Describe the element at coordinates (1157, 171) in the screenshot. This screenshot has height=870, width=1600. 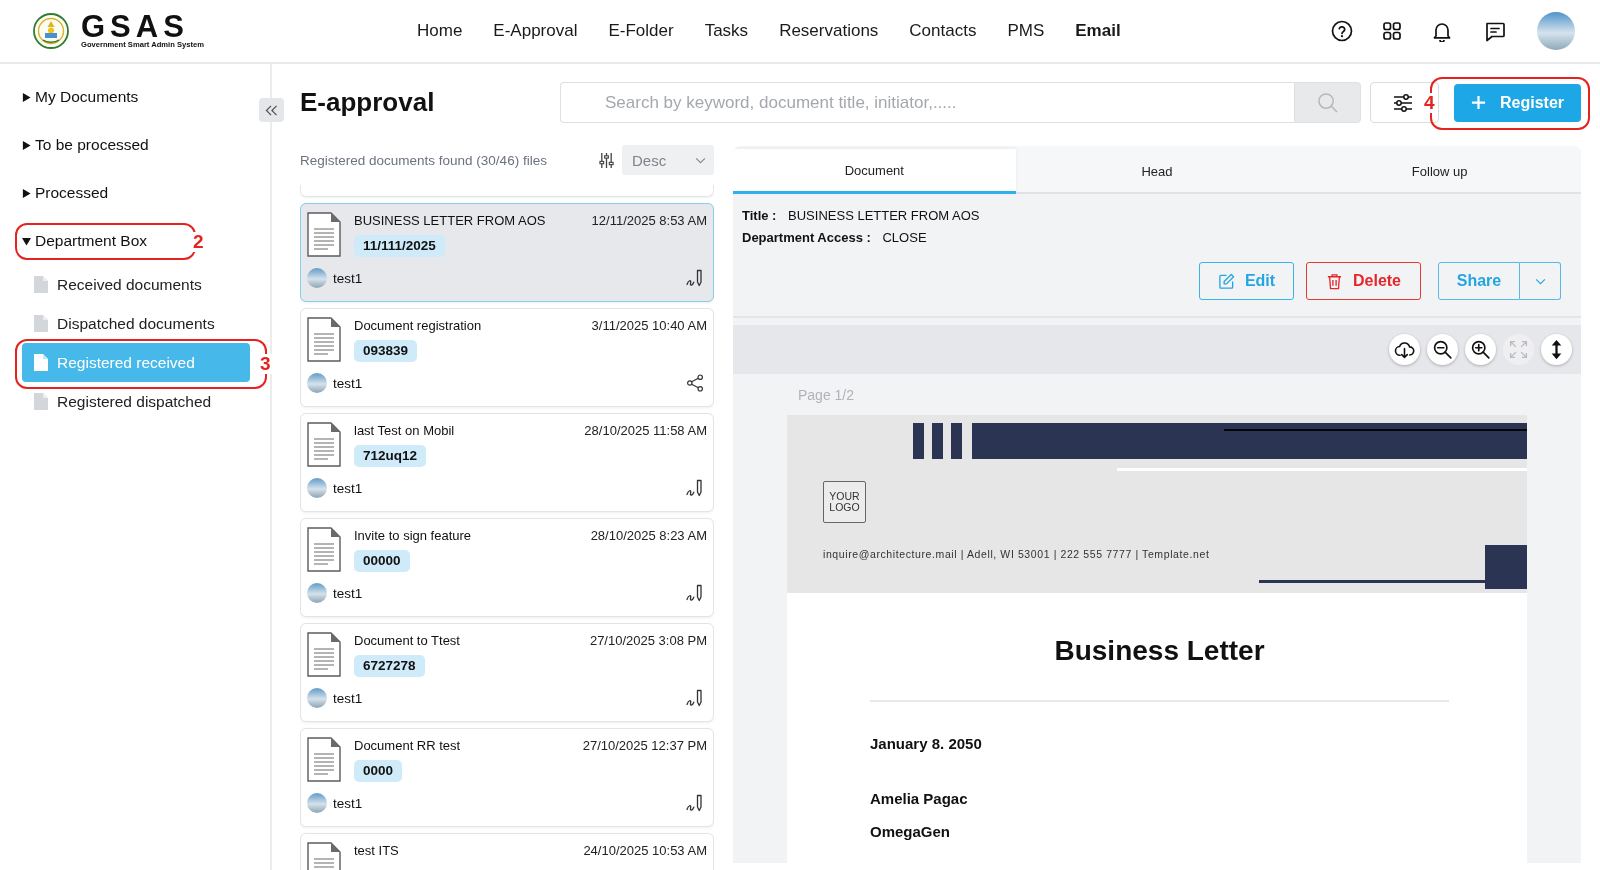
I see `tab: Head` at that location.